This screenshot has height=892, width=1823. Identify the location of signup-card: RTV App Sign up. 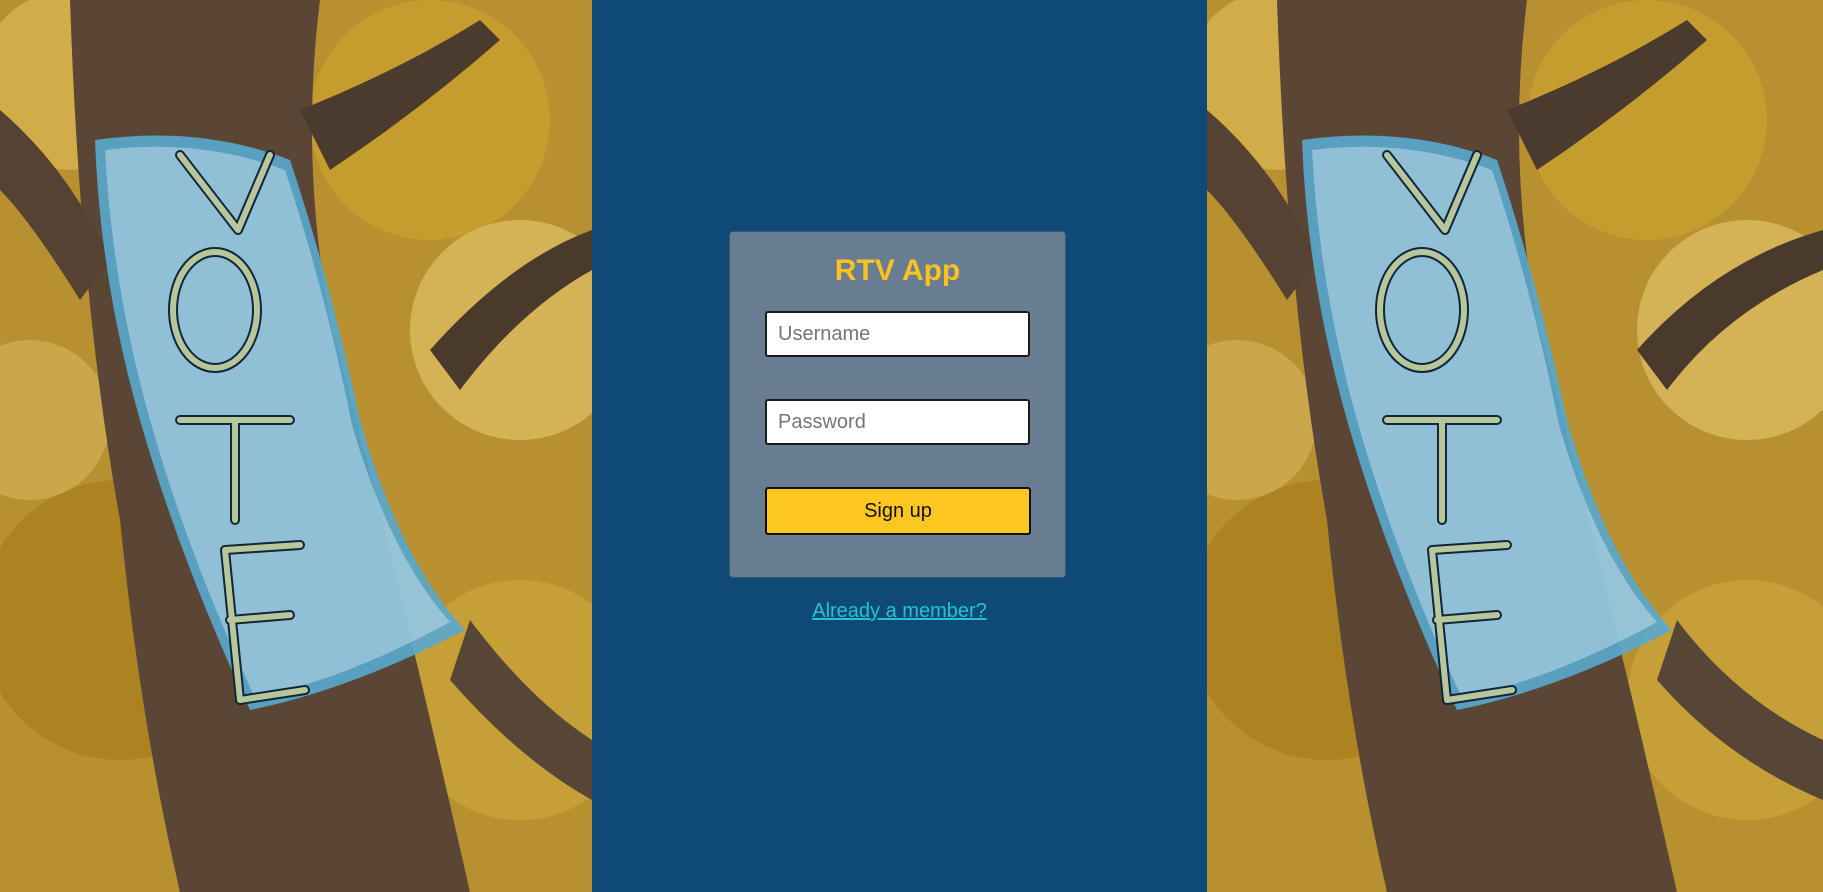
(897, 404).